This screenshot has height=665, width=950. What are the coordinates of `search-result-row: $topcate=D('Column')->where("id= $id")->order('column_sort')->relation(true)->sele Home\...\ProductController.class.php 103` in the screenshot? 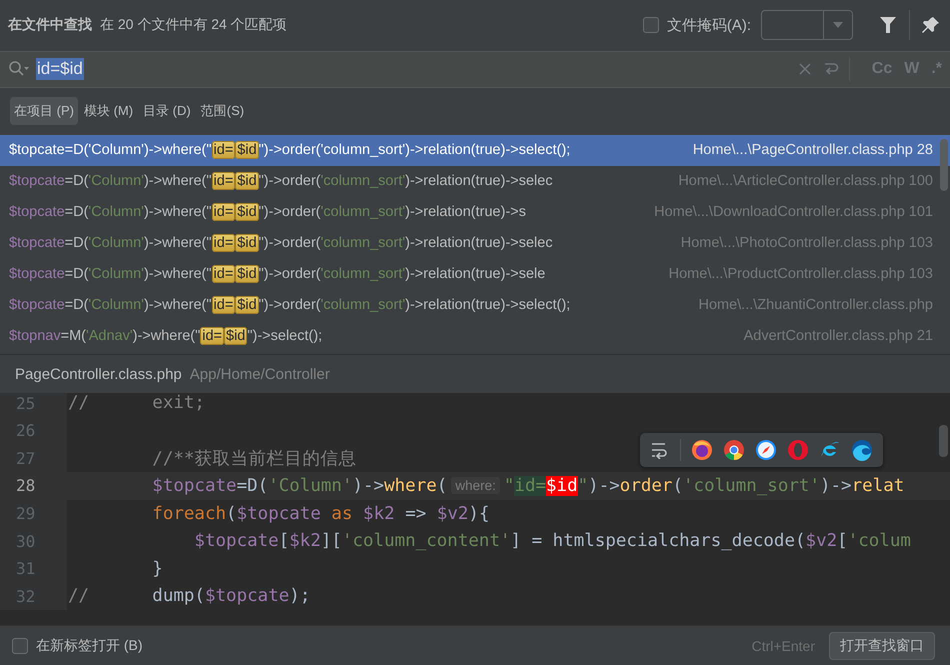 It's located at (475, 274).